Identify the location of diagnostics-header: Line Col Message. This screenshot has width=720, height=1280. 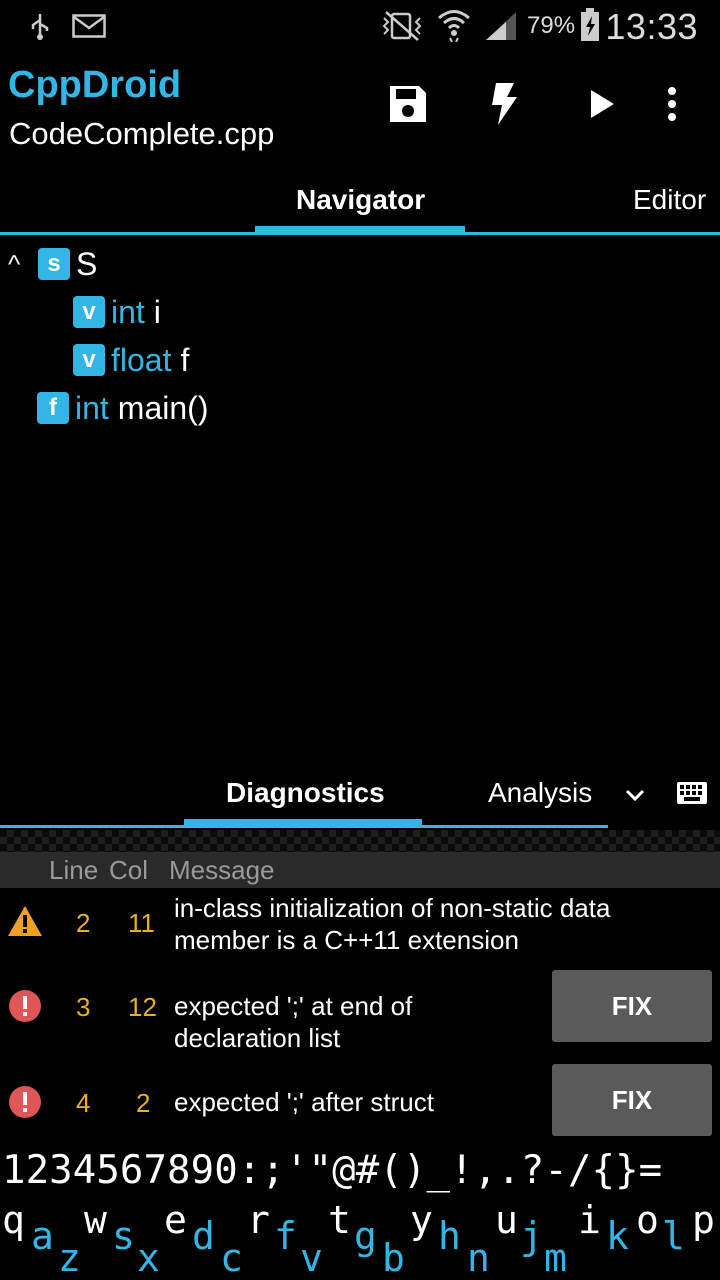
(360, 870).